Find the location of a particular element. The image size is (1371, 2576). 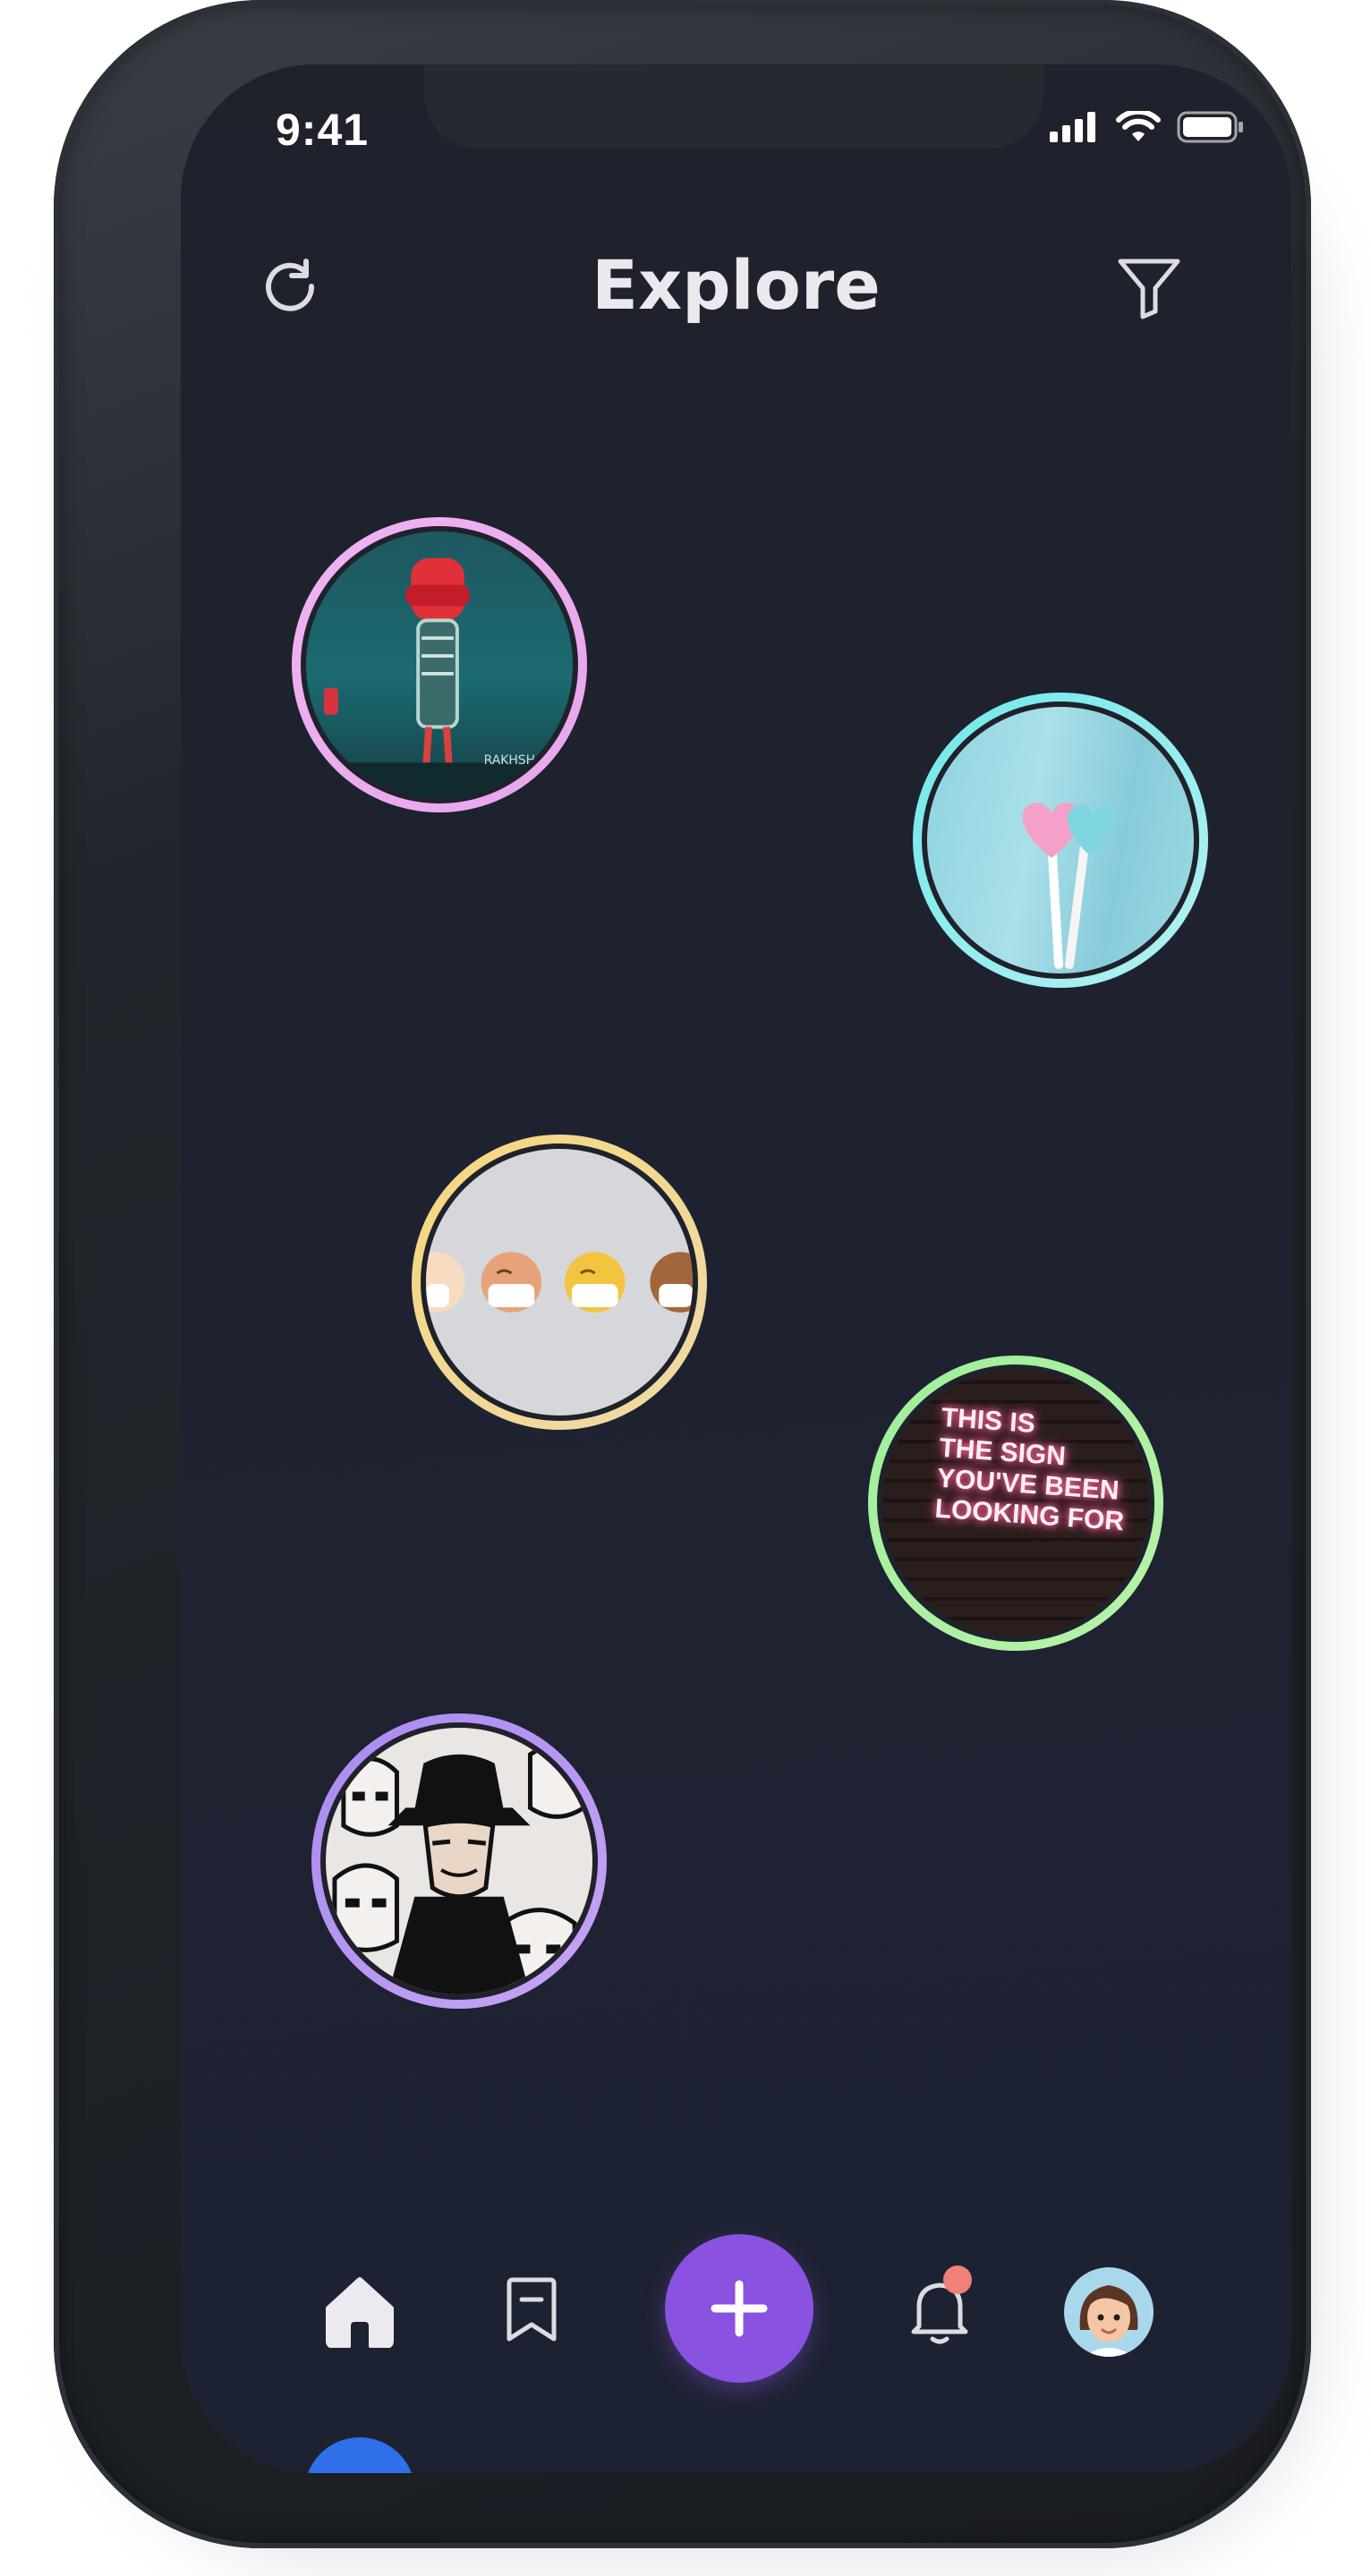

profile-avatar is located at coordinates (1109, 2312).